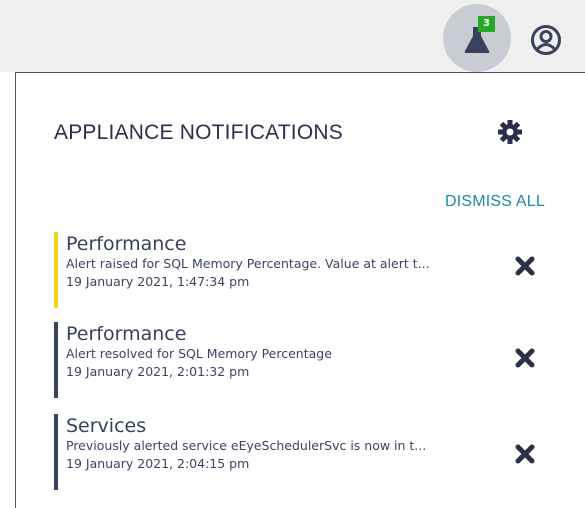 Image resolution: width=585 pixels, height=508 pixels. Describe the element at coordinates (106, 426) in the screenshot. I see `notification-category: Services` at that location.